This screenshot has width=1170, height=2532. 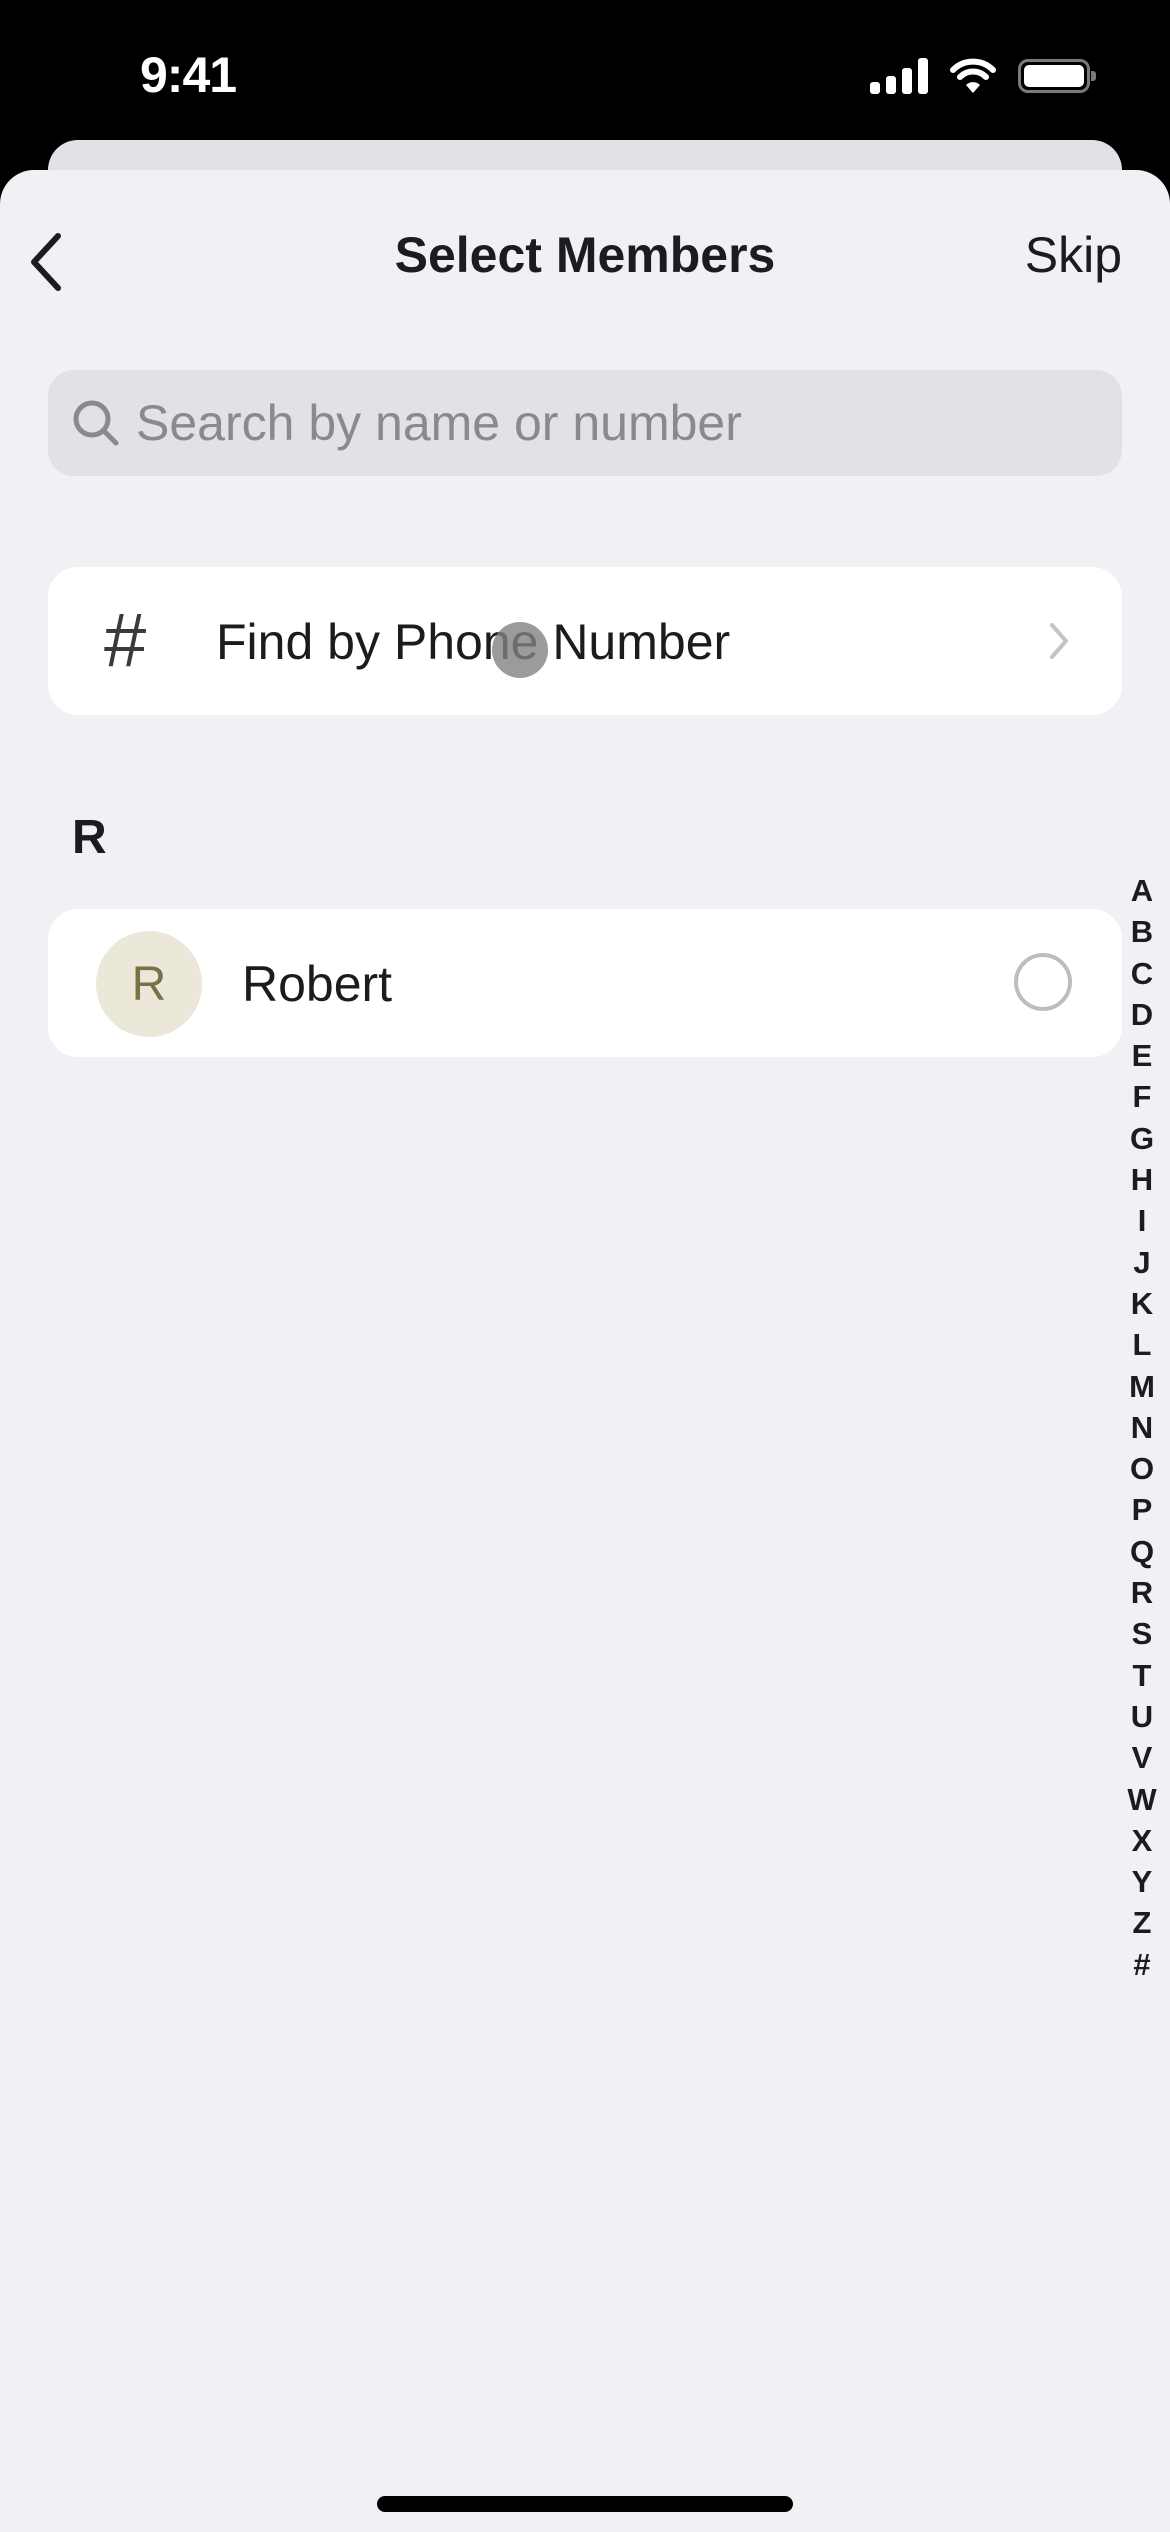 What do you see at coordinates (585, 2504) in the screenshot?
I see `home-indicator` at bounding box center [585, 2504].